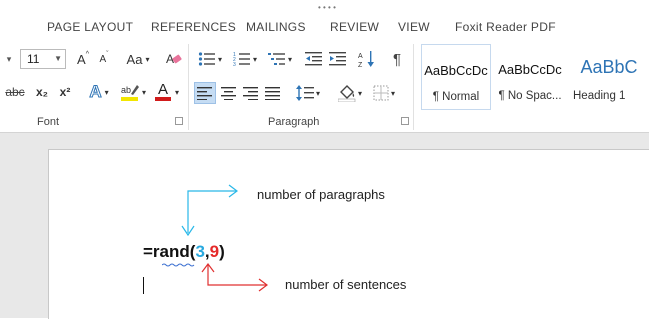  What do you see at coordinates (224, 238) in the screenshot?
I see `annotation-overlay` at bounding box center [224, 238].